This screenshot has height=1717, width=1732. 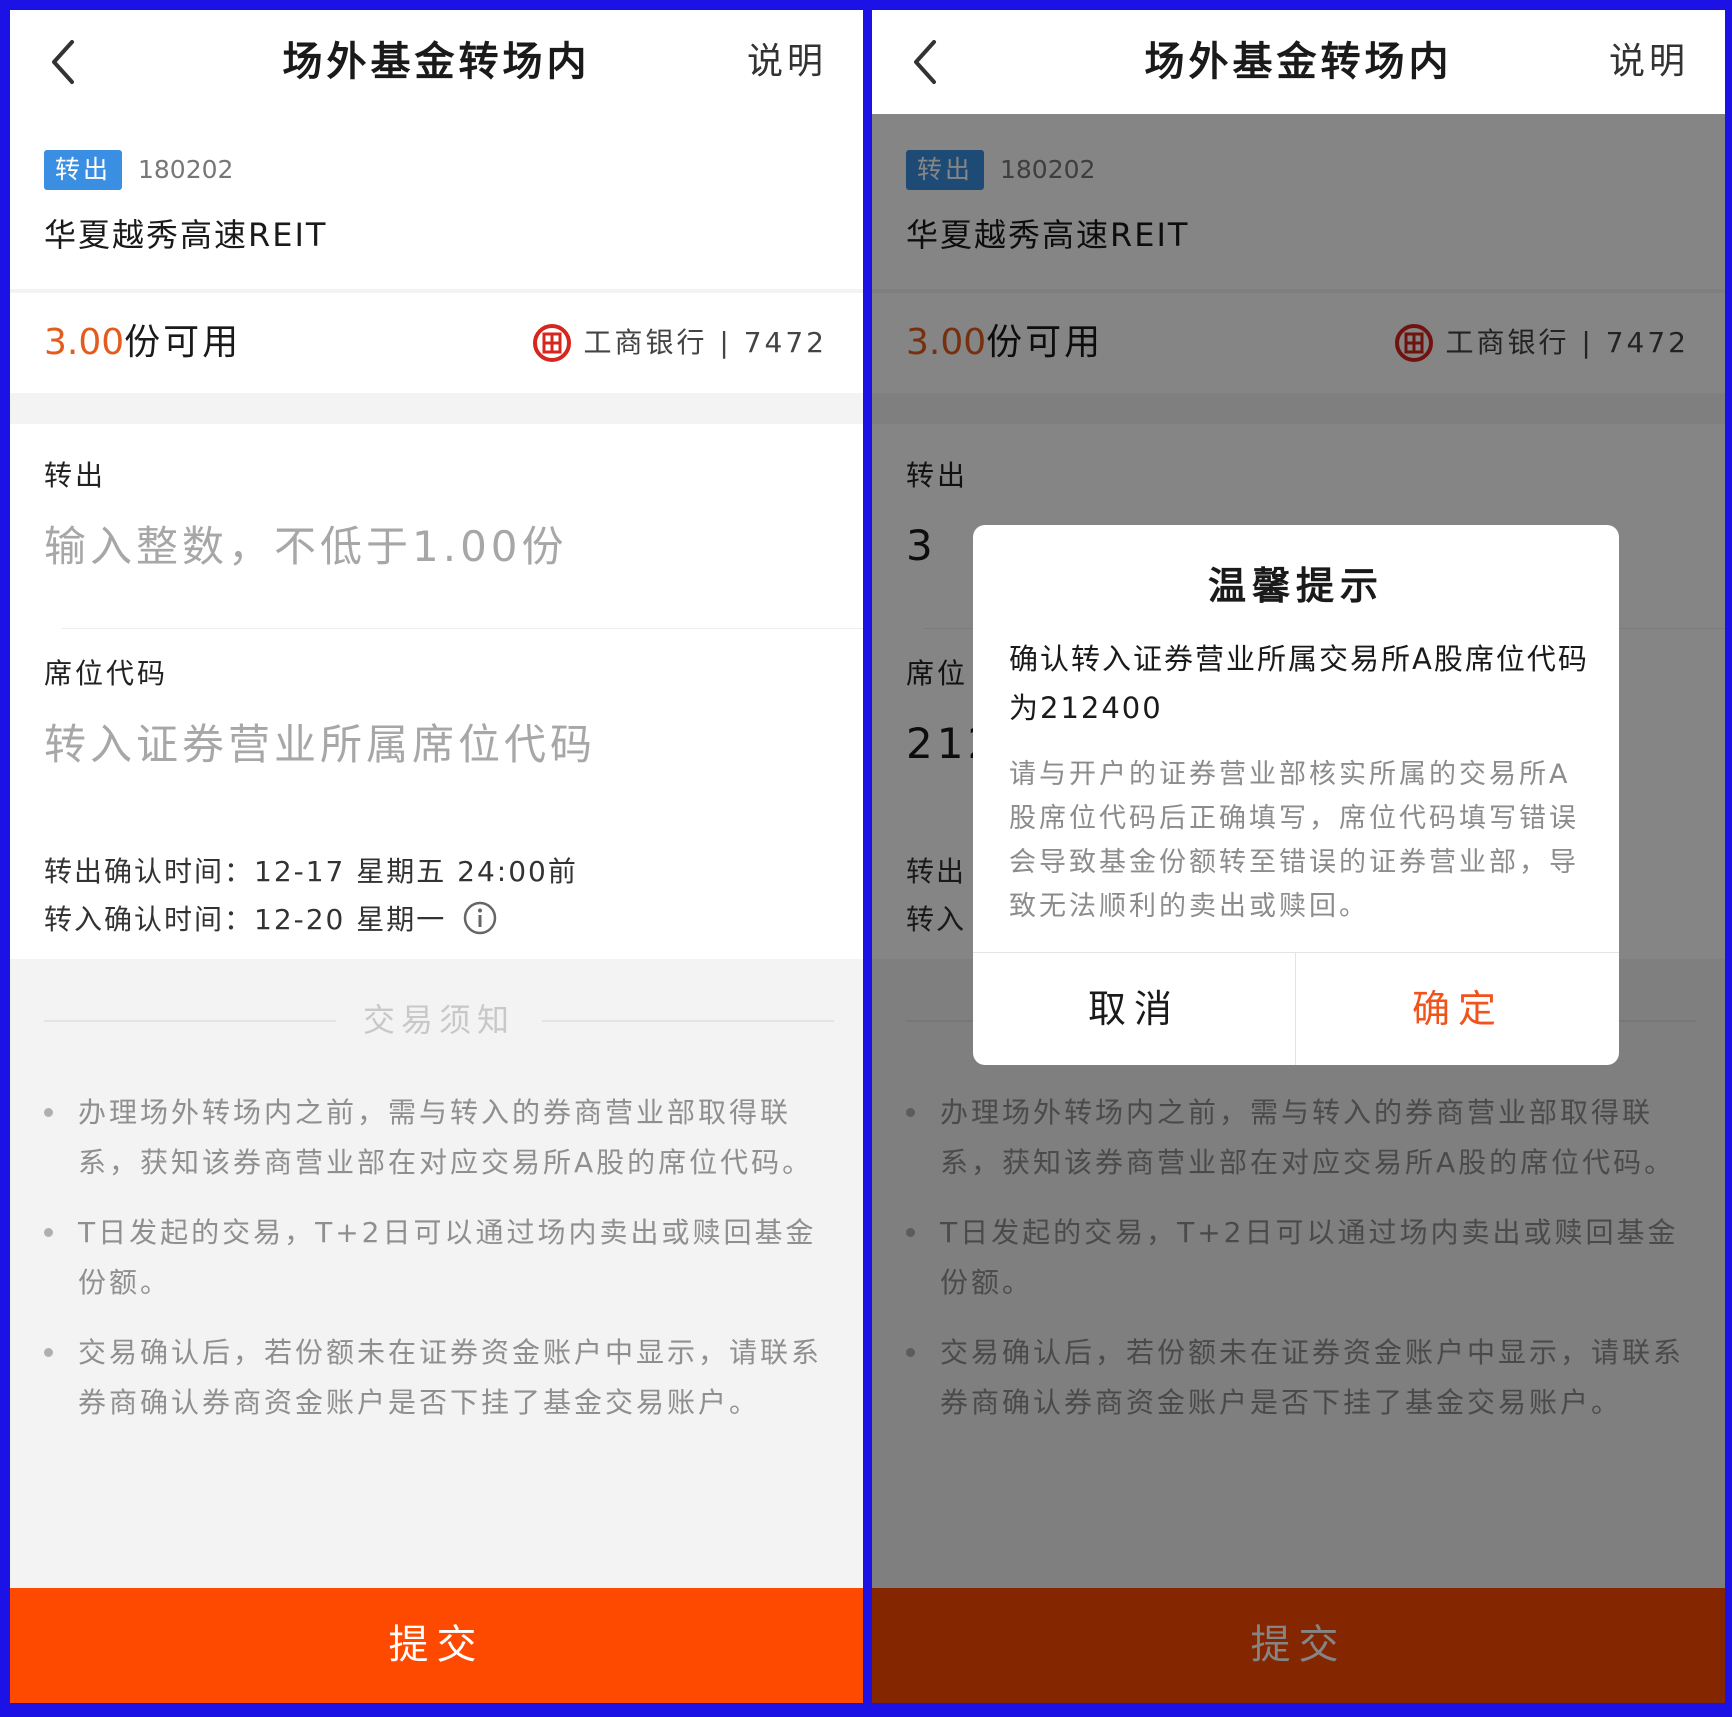 What do you see at coordinates (551, 343) in the screenshot?
I see `icbc-logo-icon` at bounding box center [551, 343].